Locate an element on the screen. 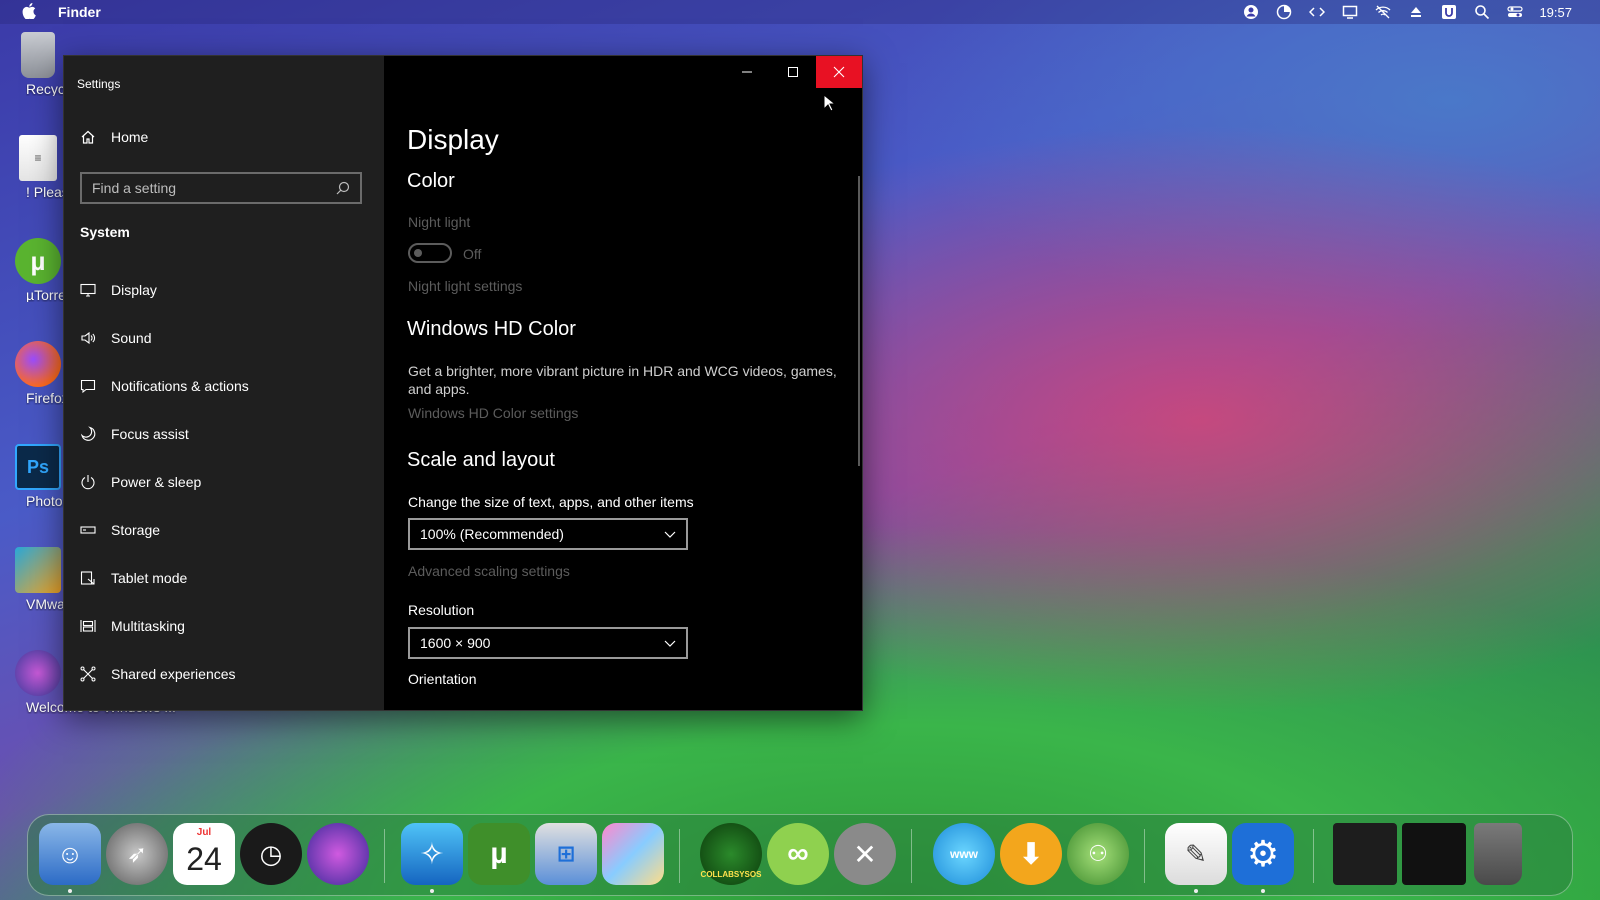 The height and width of the screenshot is (900, 1600). sidebar-item-label: Focus assist is located at coordinates (150, 434).